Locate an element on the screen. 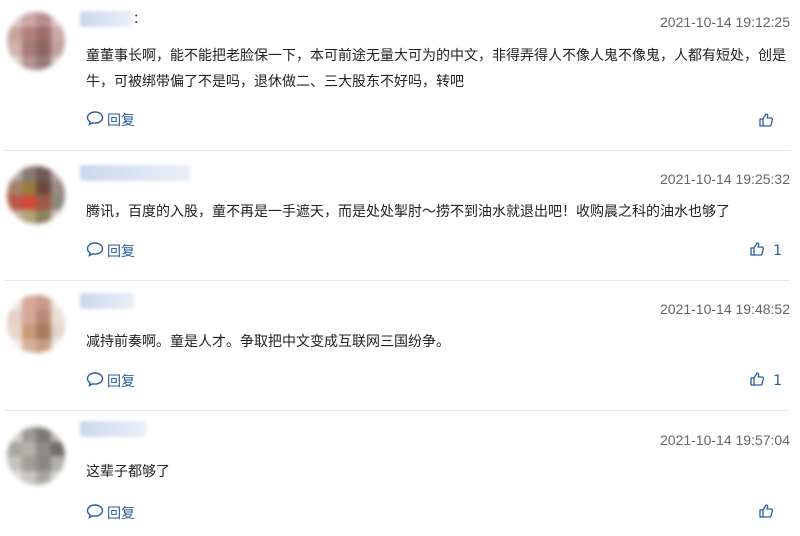  comment-text: 减持前奏啊。童是人才。争取把中文变成互联网三国纷争。 is located at coordinates (268, 342).